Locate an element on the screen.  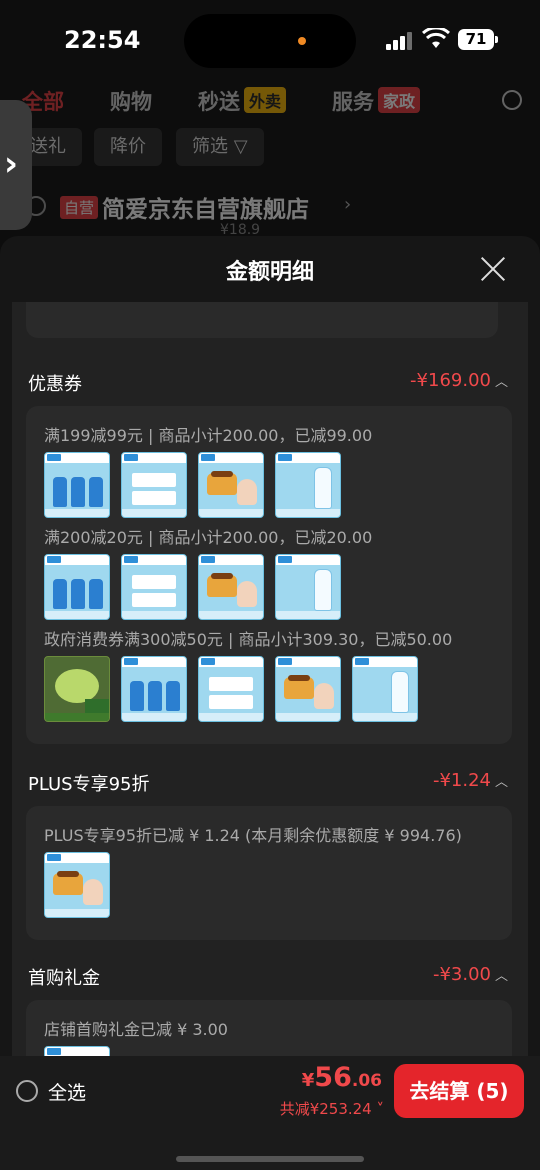
previous-card-fragment is located at coordinates (262, 320).